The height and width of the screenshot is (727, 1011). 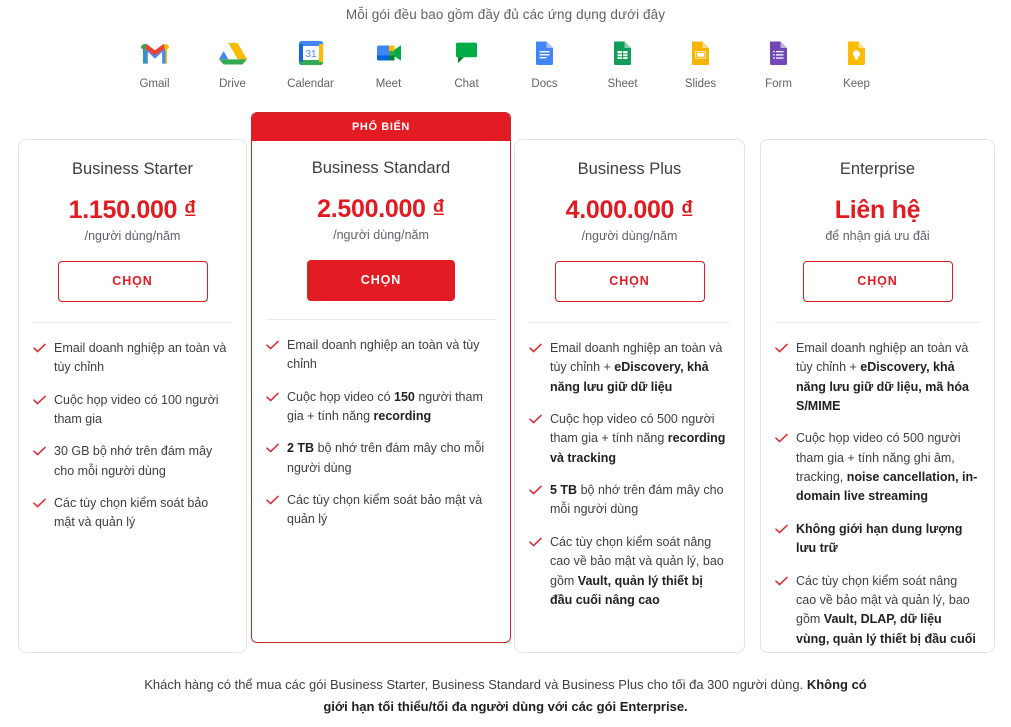 I want to click on app-label: Calendar, so click(x=310, y=84).